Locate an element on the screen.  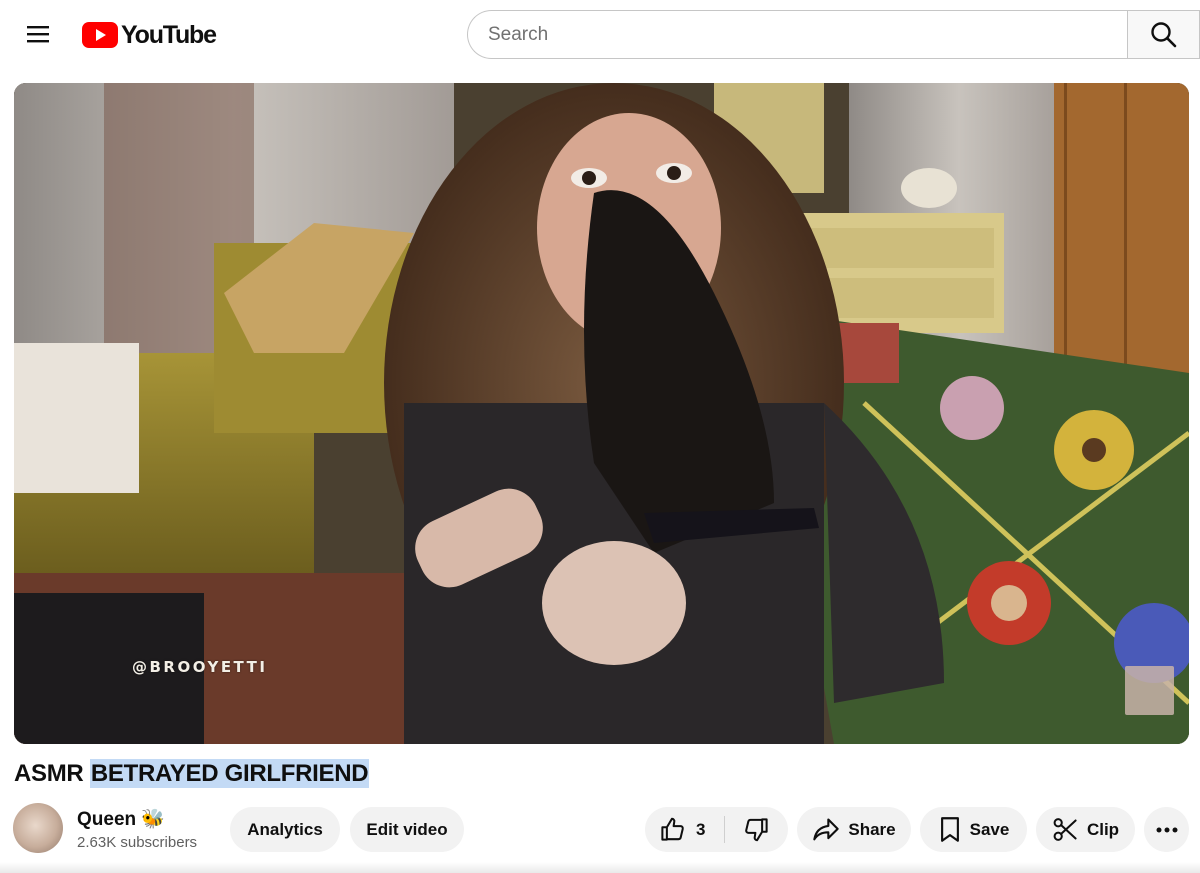
like-dislike-group: 3 is located at coordinates (716, 829).